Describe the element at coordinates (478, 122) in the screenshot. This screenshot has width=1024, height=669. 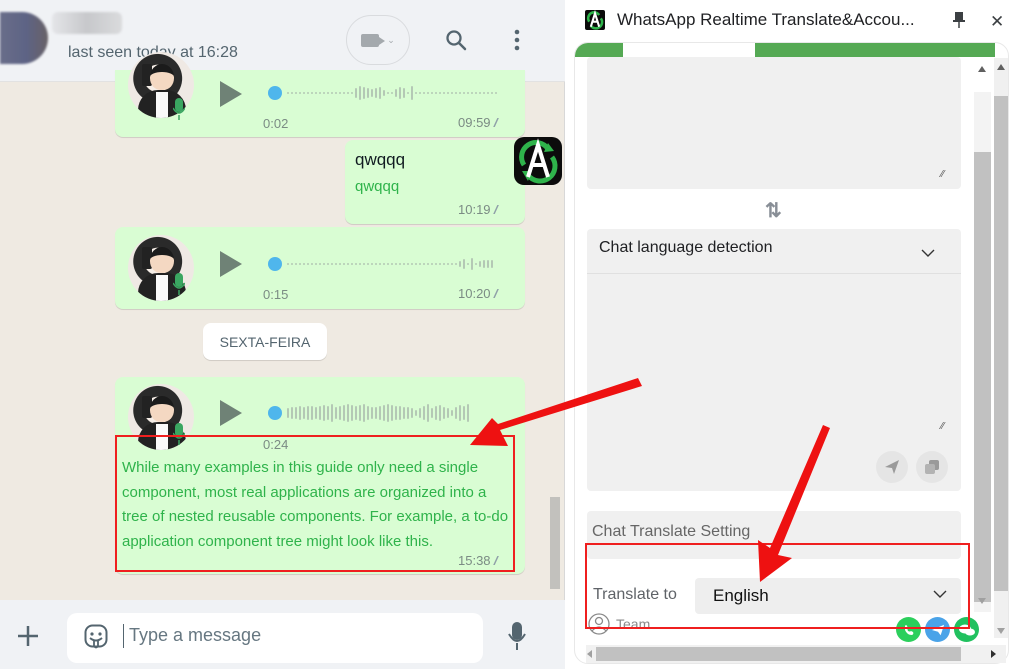
I see `message-time: 09:59//` at that location.